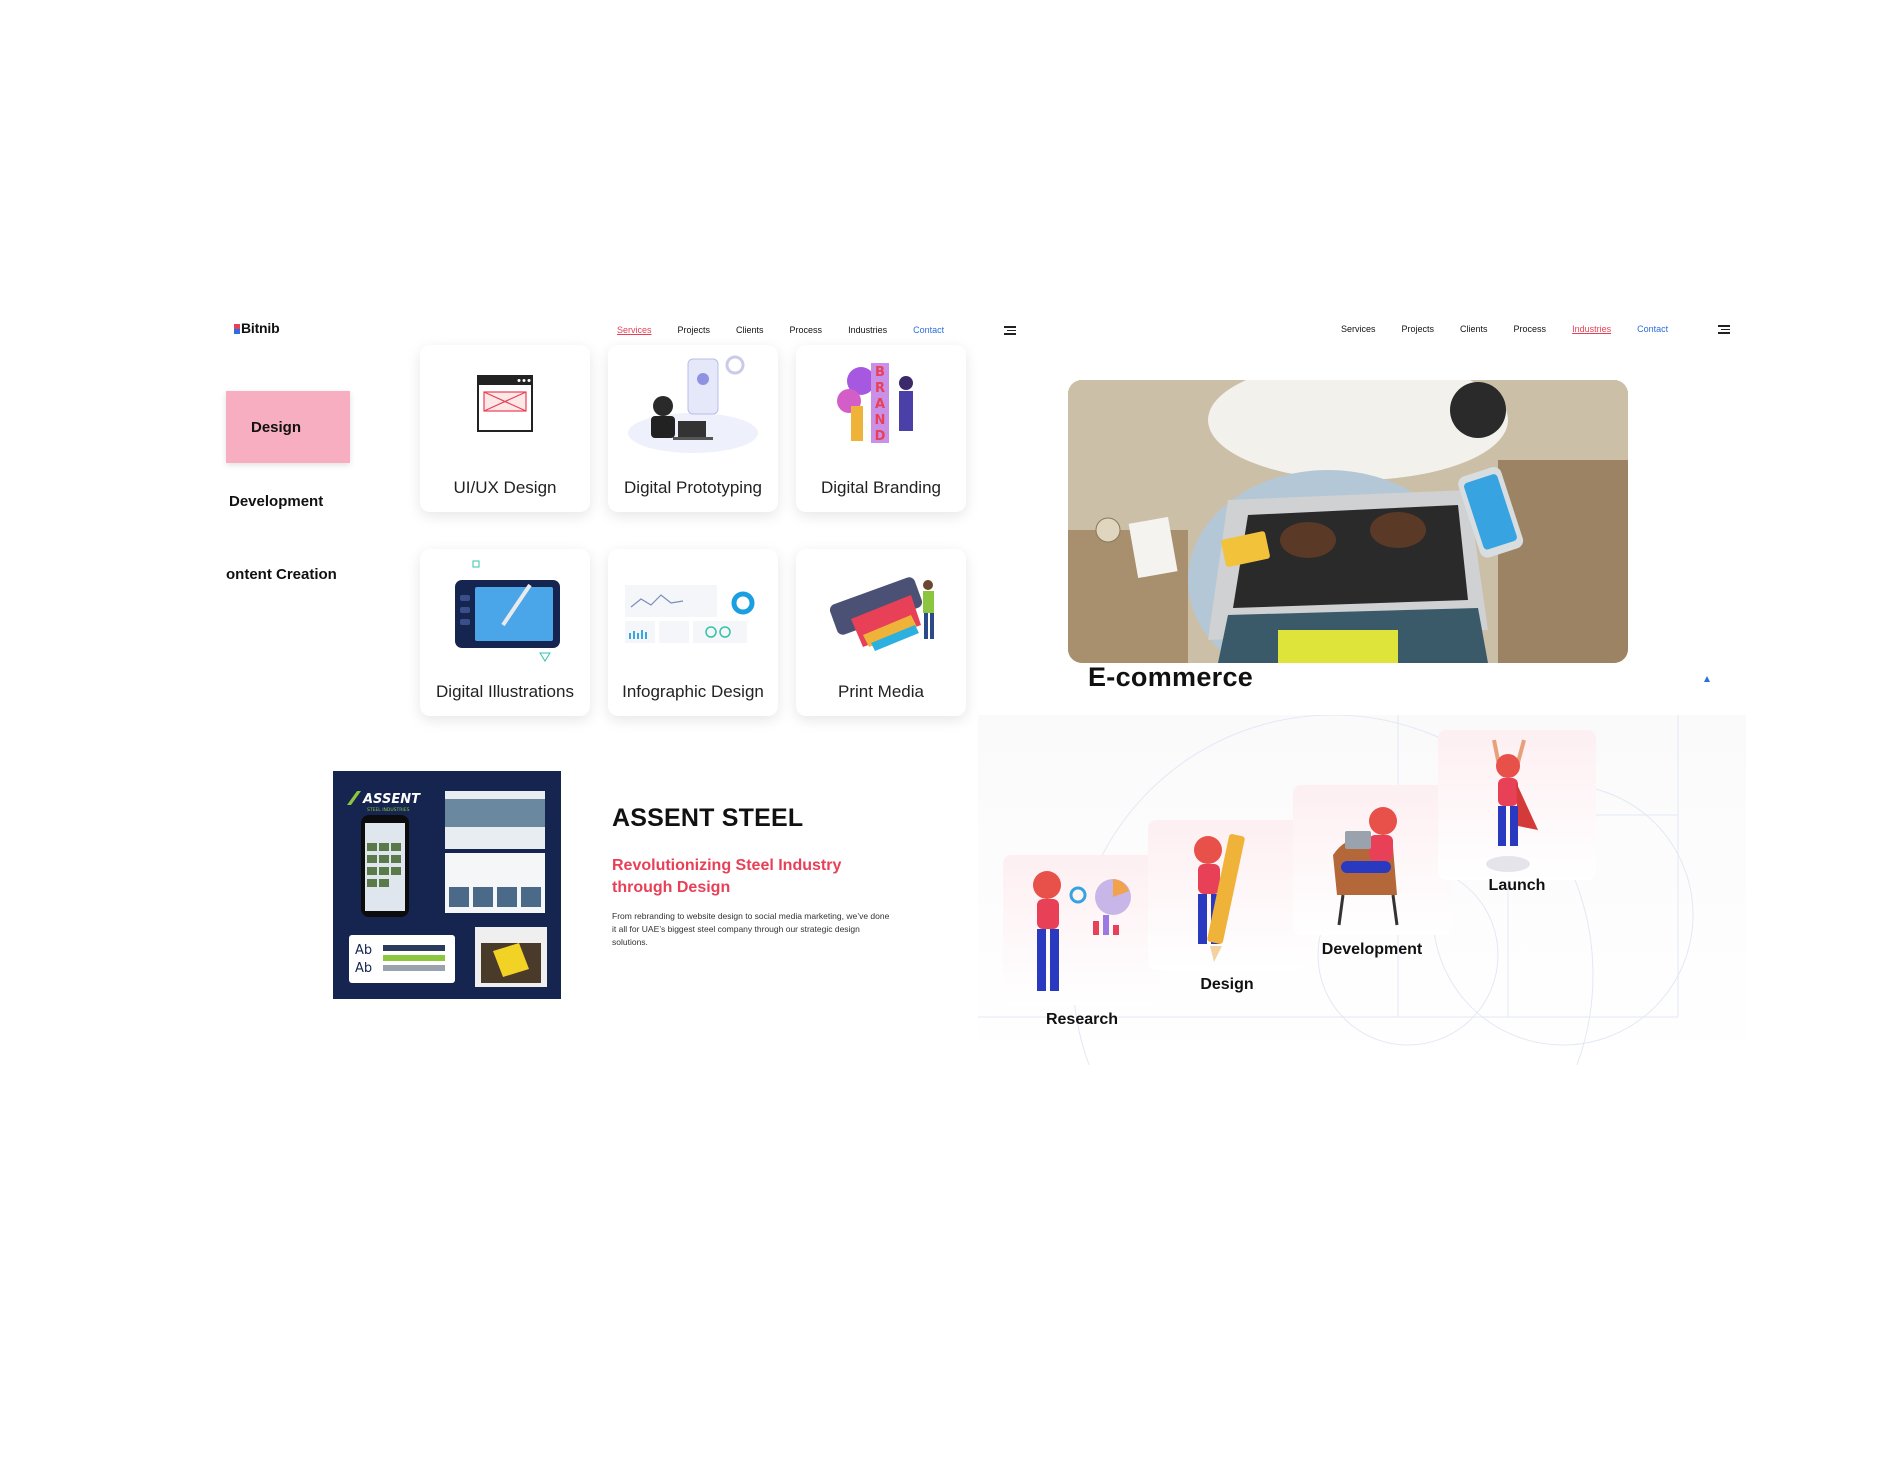 The height and width of the screenshot is (1479, 1896). I want to click on site-logo: Bitnib, so click(257, 328).